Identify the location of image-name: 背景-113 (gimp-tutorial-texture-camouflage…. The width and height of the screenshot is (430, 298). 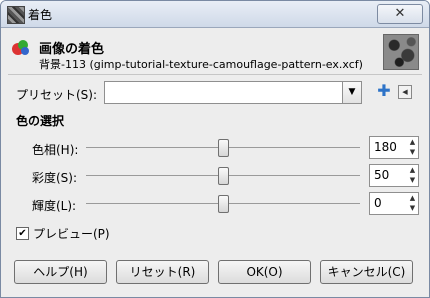
(201, 64).